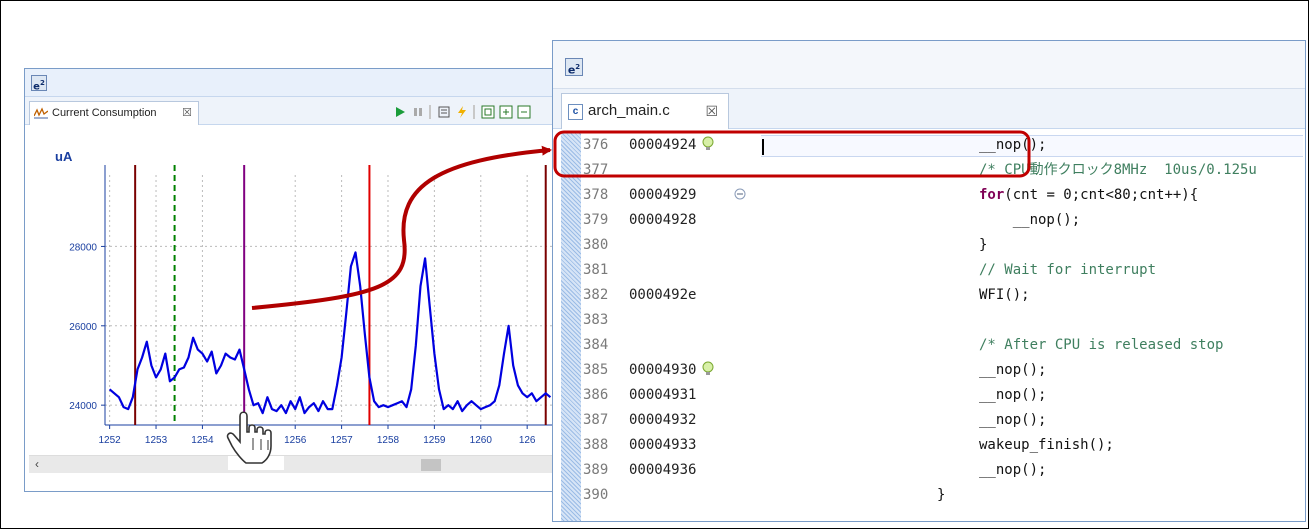 The image size is (1309, 529). What do you see at coordinates (943, 470) in the screenshot?
I see `code-line: 389 00004936 __nop();` at bounding box center [943, 470].